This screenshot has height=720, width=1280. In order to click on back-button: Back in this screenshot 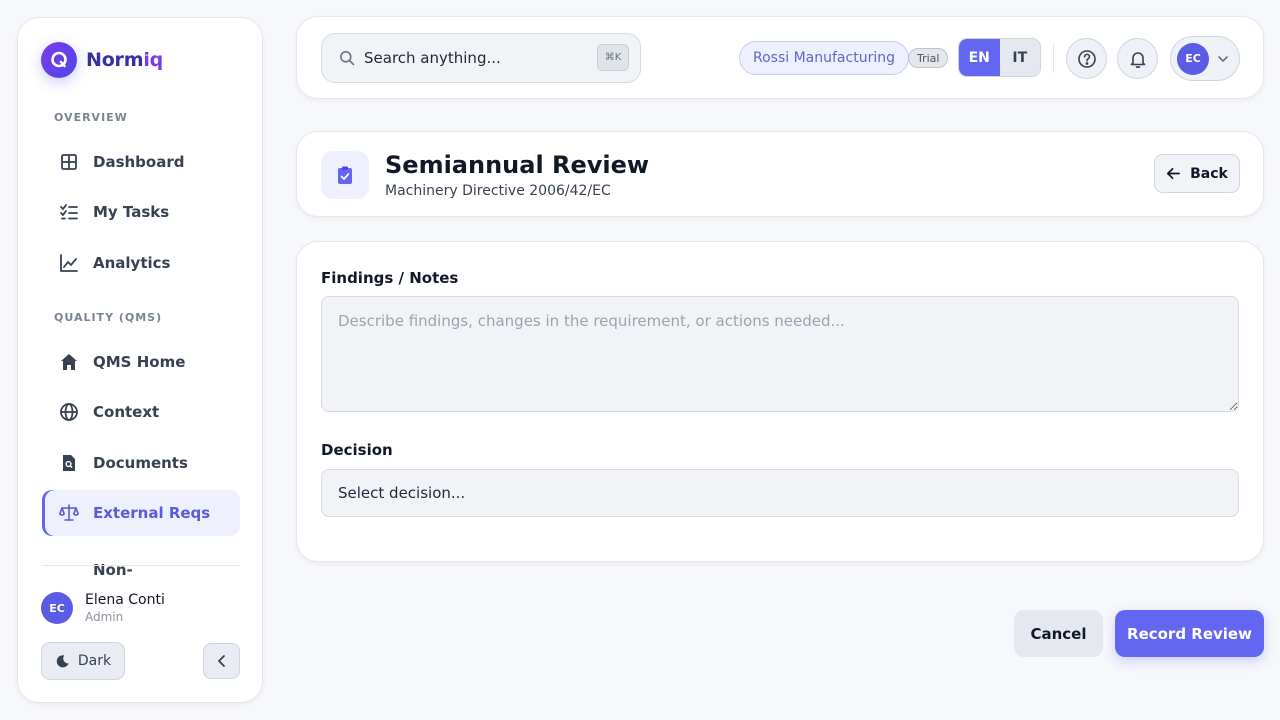, I will do `click(1197, 173)`.